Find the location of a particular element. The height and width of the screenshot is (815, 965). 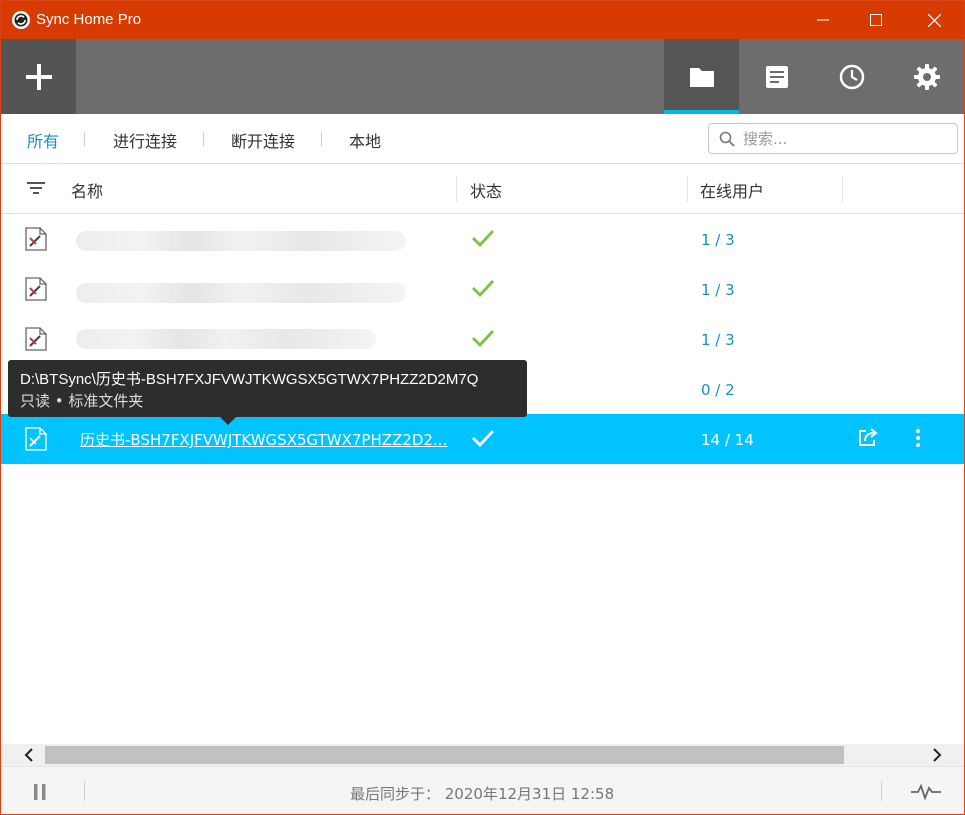

folder-icon is located at coordinates (701, 77).